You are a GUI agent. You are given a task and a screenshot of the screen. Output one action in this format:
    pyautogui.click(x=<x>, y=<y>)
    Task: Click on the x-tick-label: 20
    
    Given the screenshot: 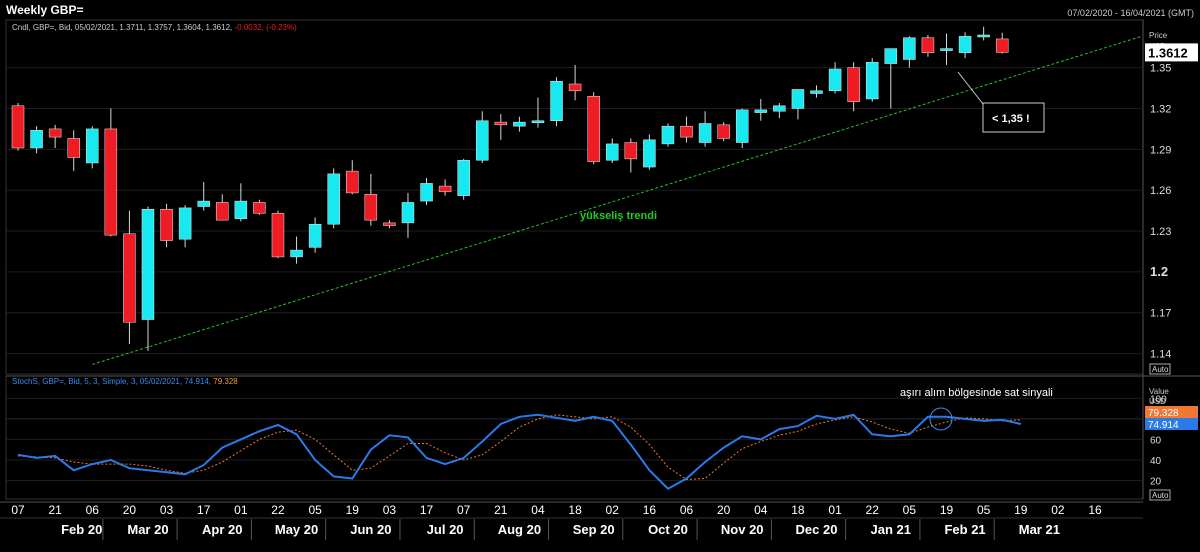 What is the action you would take?
    pyautogui.click(x=724, y=510)
    